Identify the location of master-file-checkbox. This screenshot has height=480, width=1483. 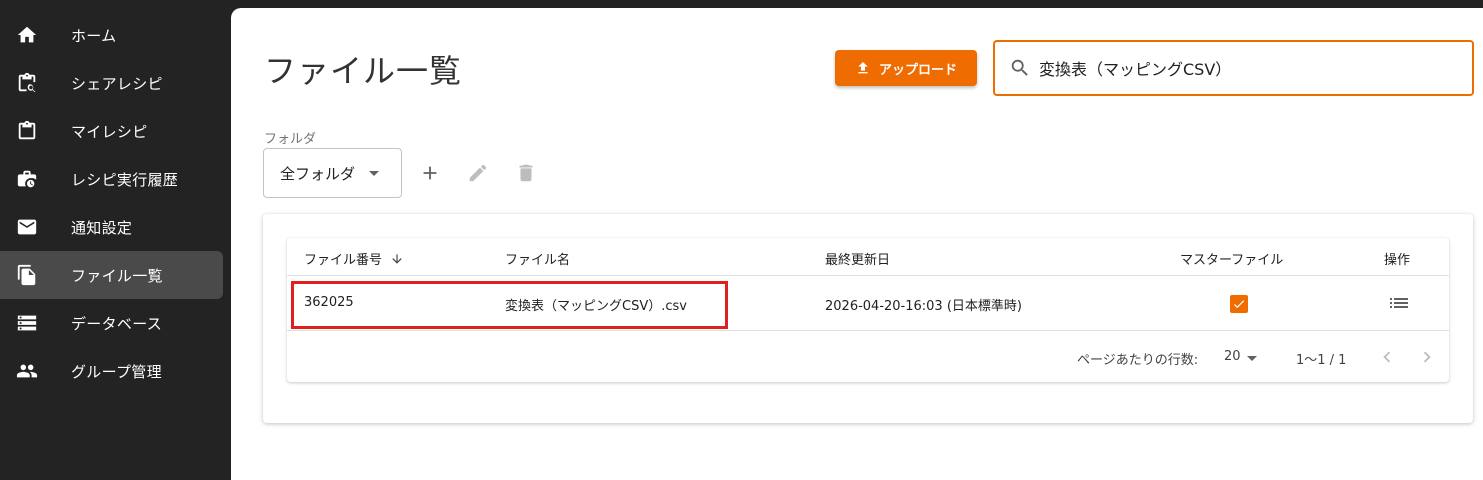
(1239, 304).